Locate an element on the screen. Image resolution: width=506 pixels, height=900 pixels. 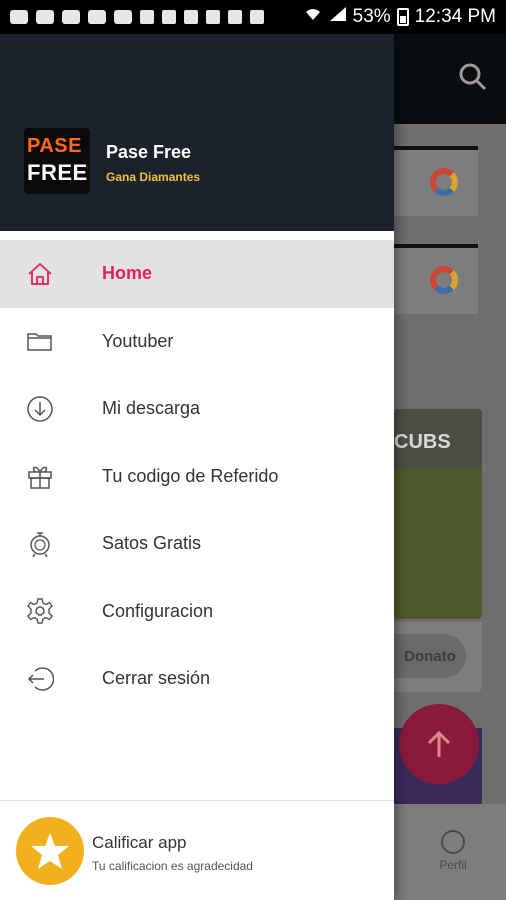
menu-item-referido: Tu codigo de Referido is located at coordinates (197, 477).